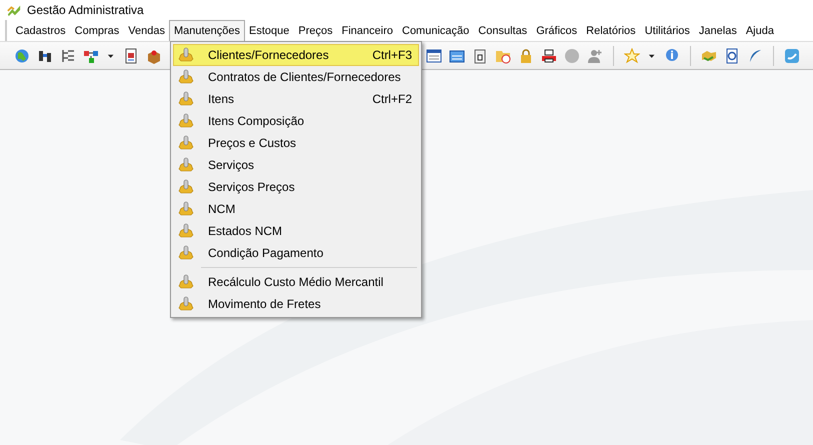 Image resolution: width=813 pixels, height=445 pixels. I want to click on menu-item: Estoque, so click(269, 30).